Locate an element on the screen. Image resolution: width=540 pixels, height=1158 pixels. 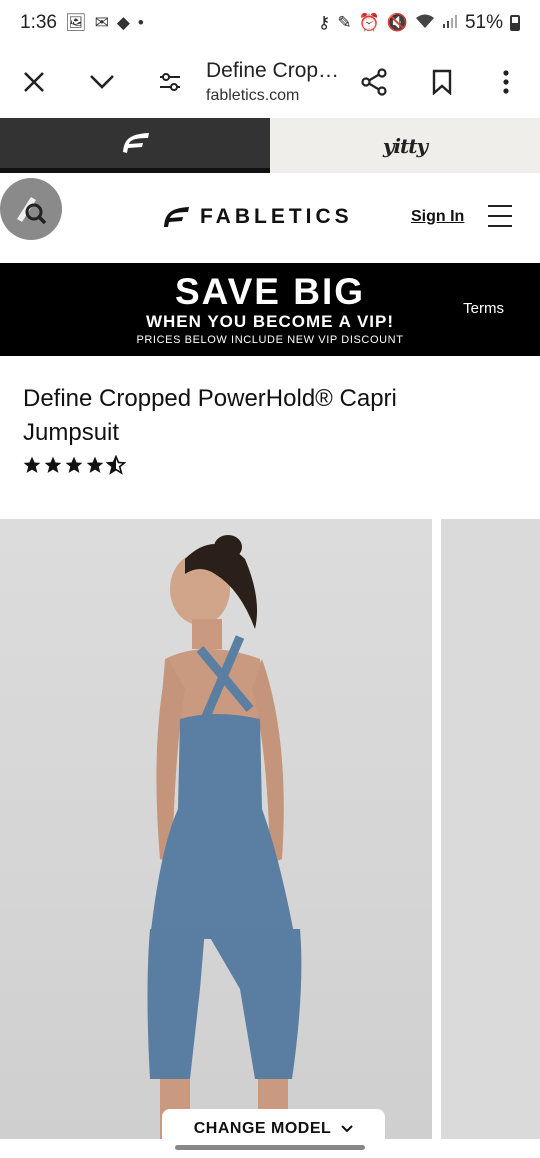
logo-text: FABLETICS is located at coordinates (276, 216).